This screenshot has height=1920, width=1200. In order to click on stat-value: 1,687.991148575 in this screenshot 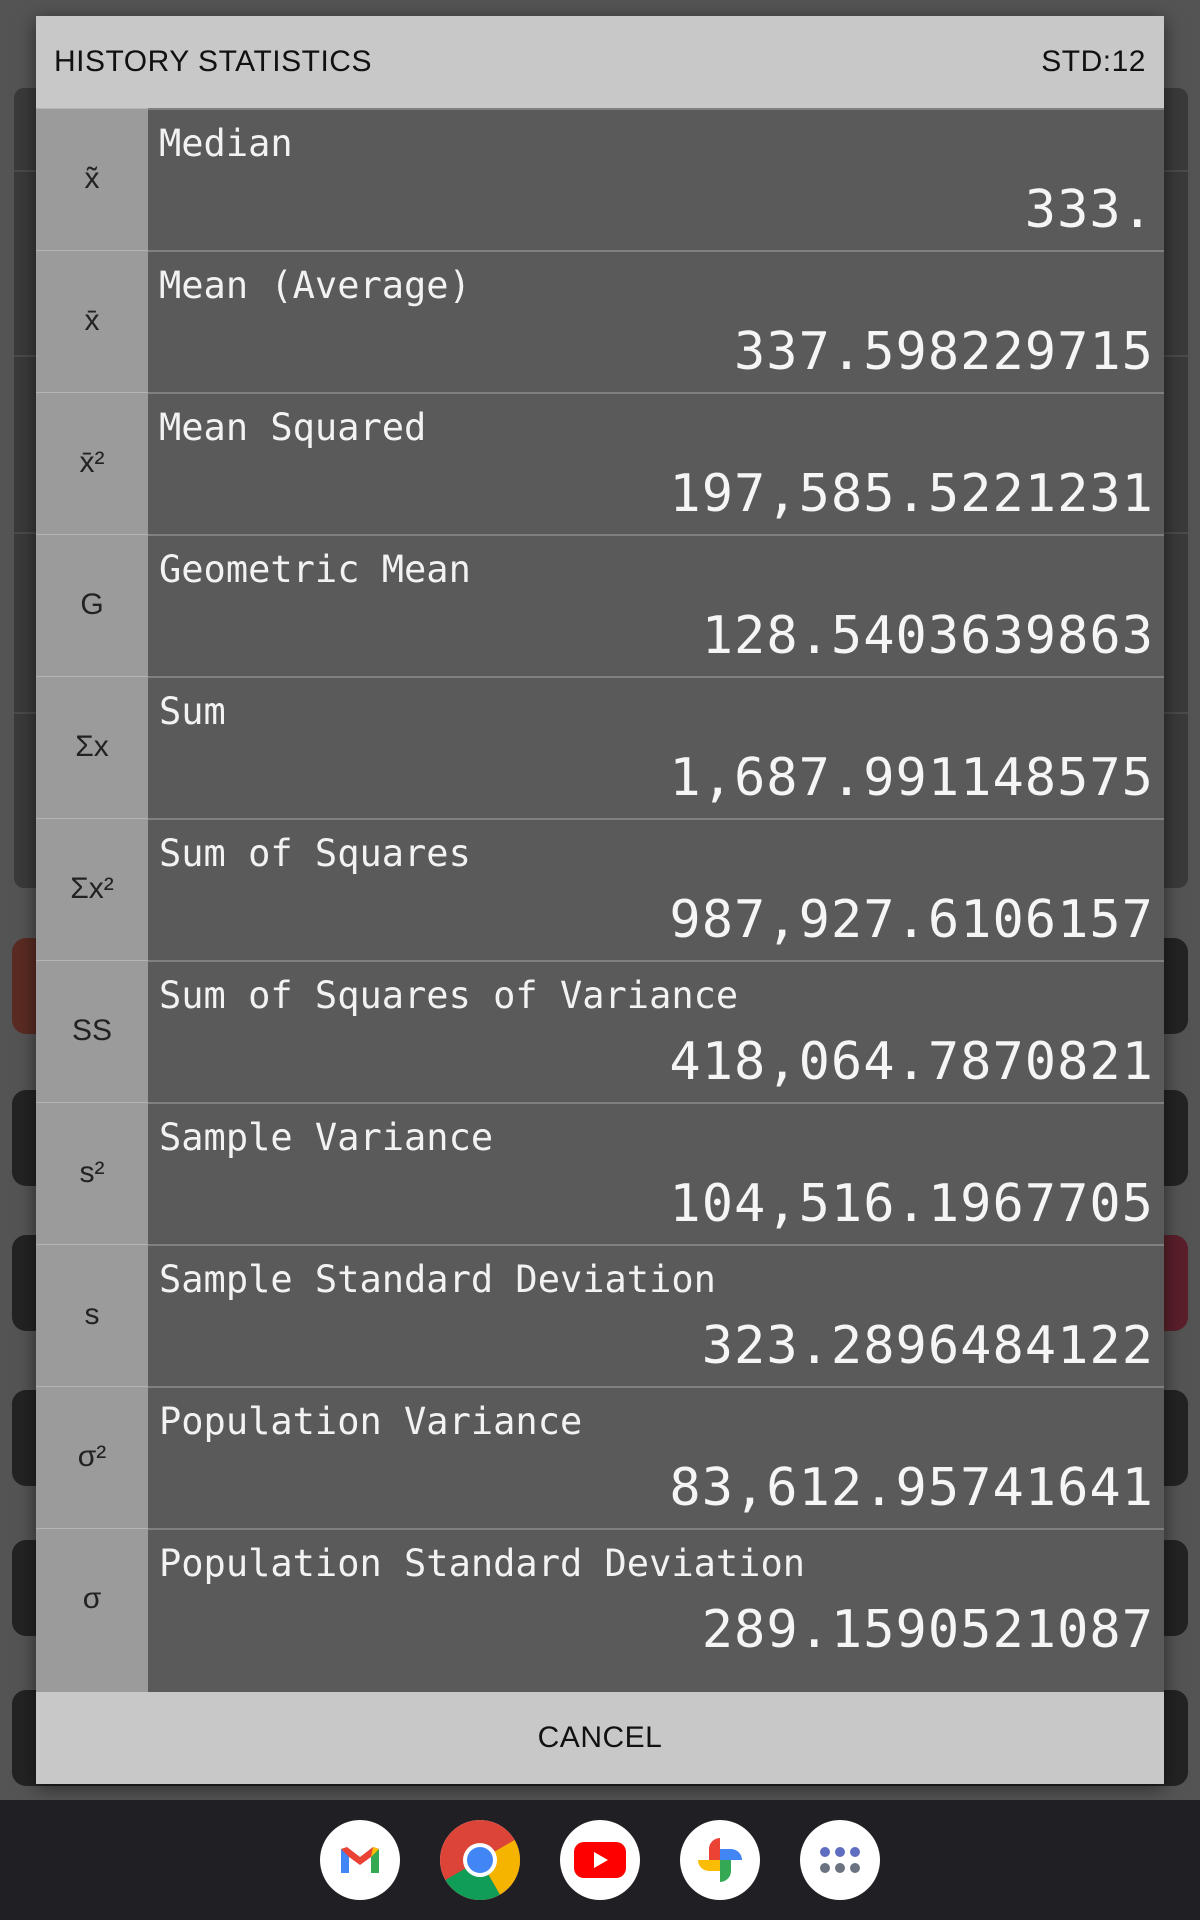, I will do `click(911, 778)`.